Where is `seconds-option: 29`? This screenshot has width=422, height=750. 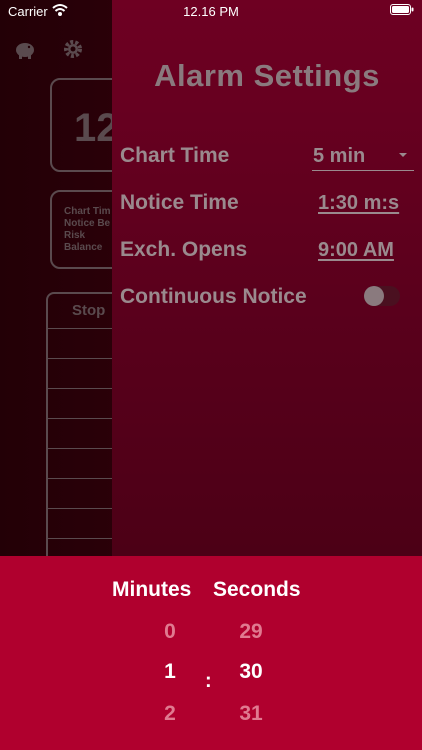
seconds-option: 29 is located at coordinates (251, 632).